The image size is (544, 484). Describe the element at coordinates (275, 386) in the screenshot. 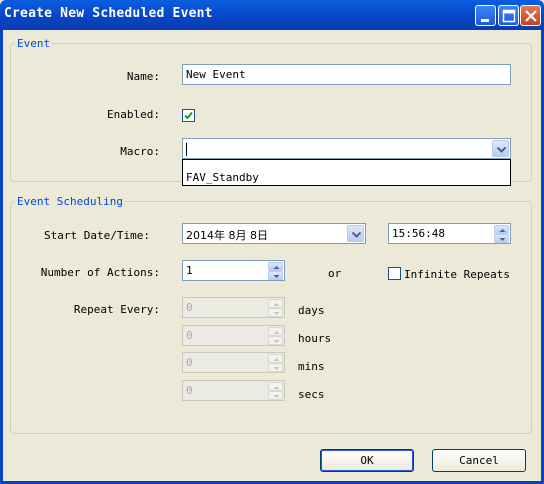

I see `repeat-secs-up-button` at that location.